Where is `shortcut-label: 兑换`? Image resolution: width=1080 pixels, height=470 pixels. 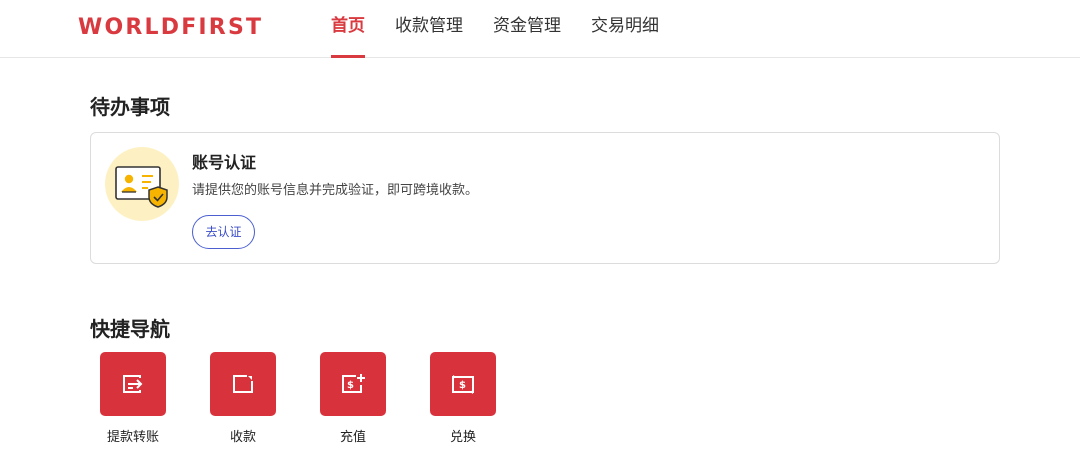 shortcut-label: 兑换 is located at coordinates (462, 437).